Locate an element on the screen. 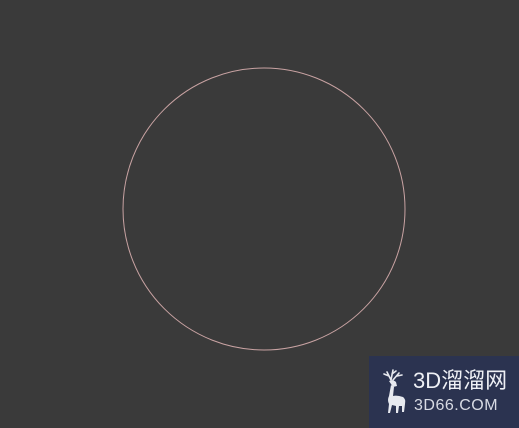 The width and height of the screenshot is (519, 428). watermark-url: 3D66.COM is located at coordinates (456, 405).